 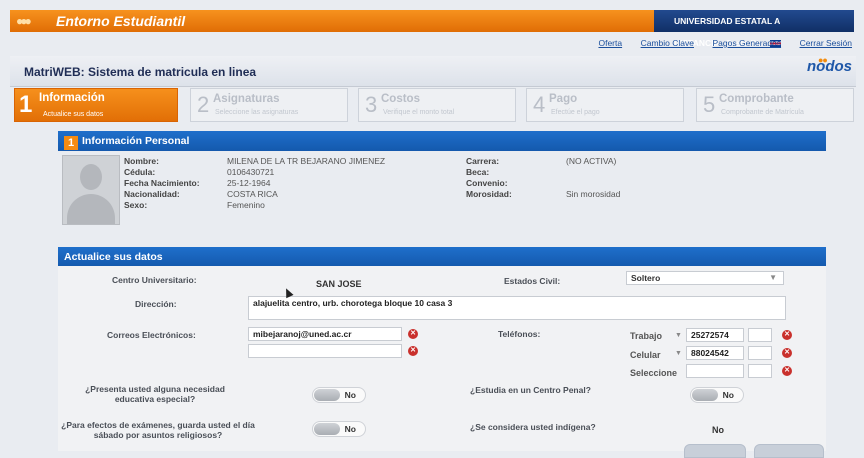 I want to click on indigena-value: No, so click(x=718, y=430).